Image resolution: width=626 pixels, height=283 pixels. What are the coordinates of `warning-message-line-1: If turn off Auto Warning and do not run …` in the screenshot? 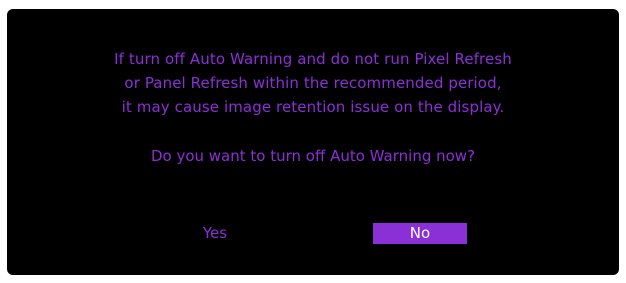 It's located at (313, 59).